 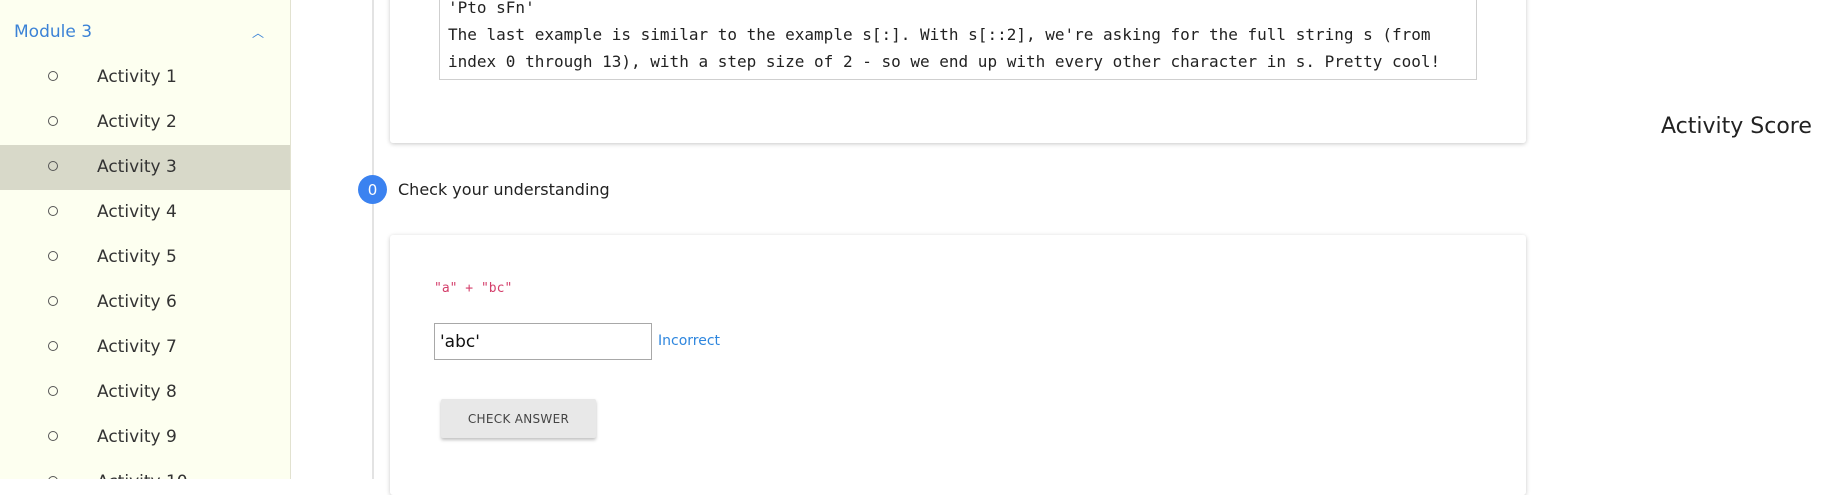 What do you see at coordinates (145, 469) in the screenshot?
I see `sidebar-item-activity: Activity 10` at bounding box center [145, 469].